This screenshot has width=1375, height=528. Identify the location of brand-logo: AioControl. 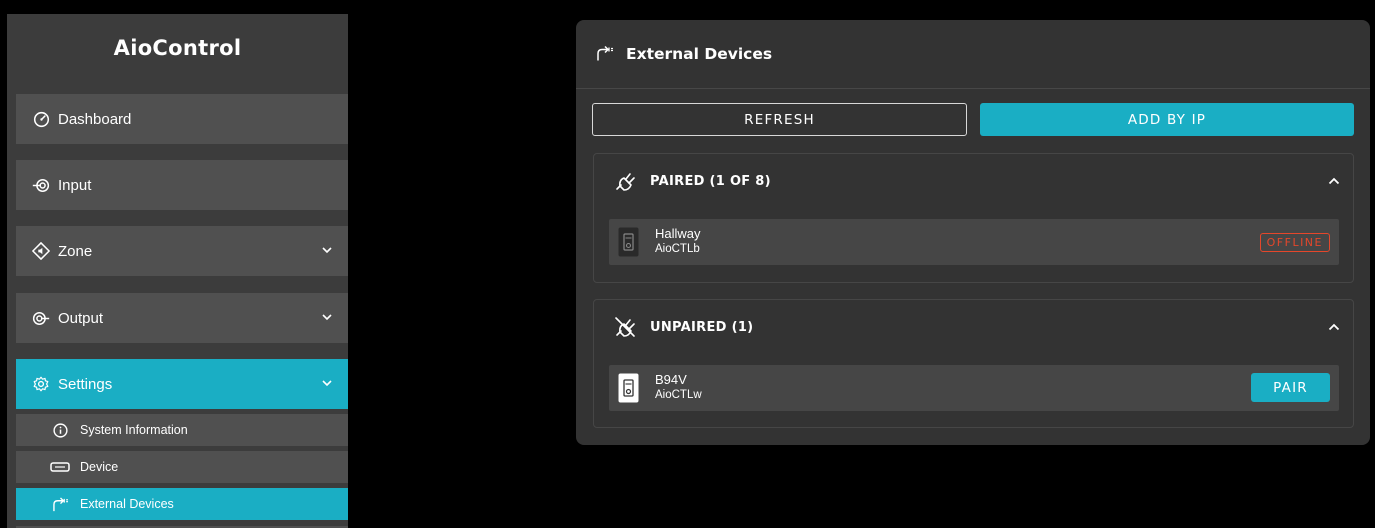
(177, 48).